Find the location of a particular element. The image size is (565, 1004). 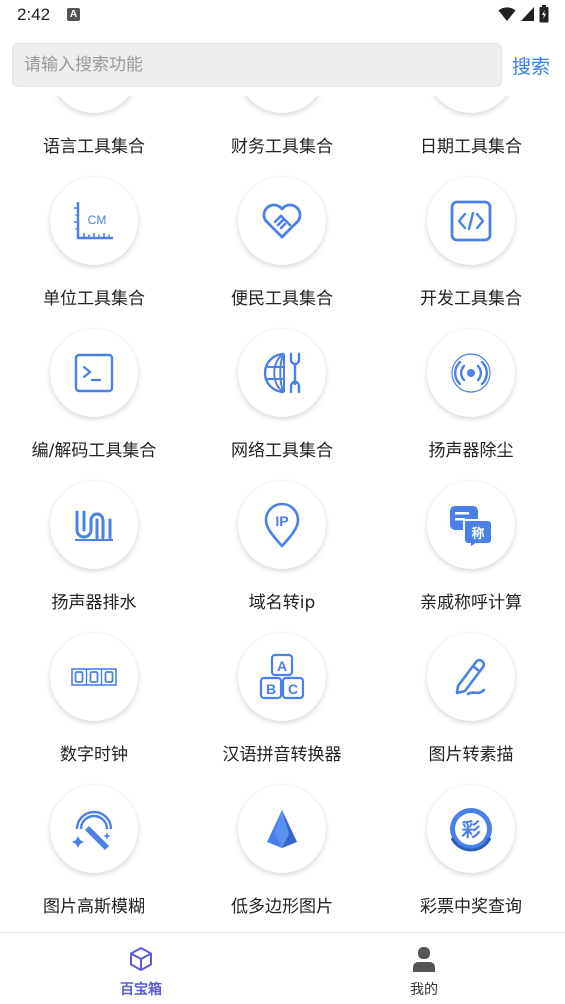

tool-label: 单位工具集合 is located at coordinates (94, 299).